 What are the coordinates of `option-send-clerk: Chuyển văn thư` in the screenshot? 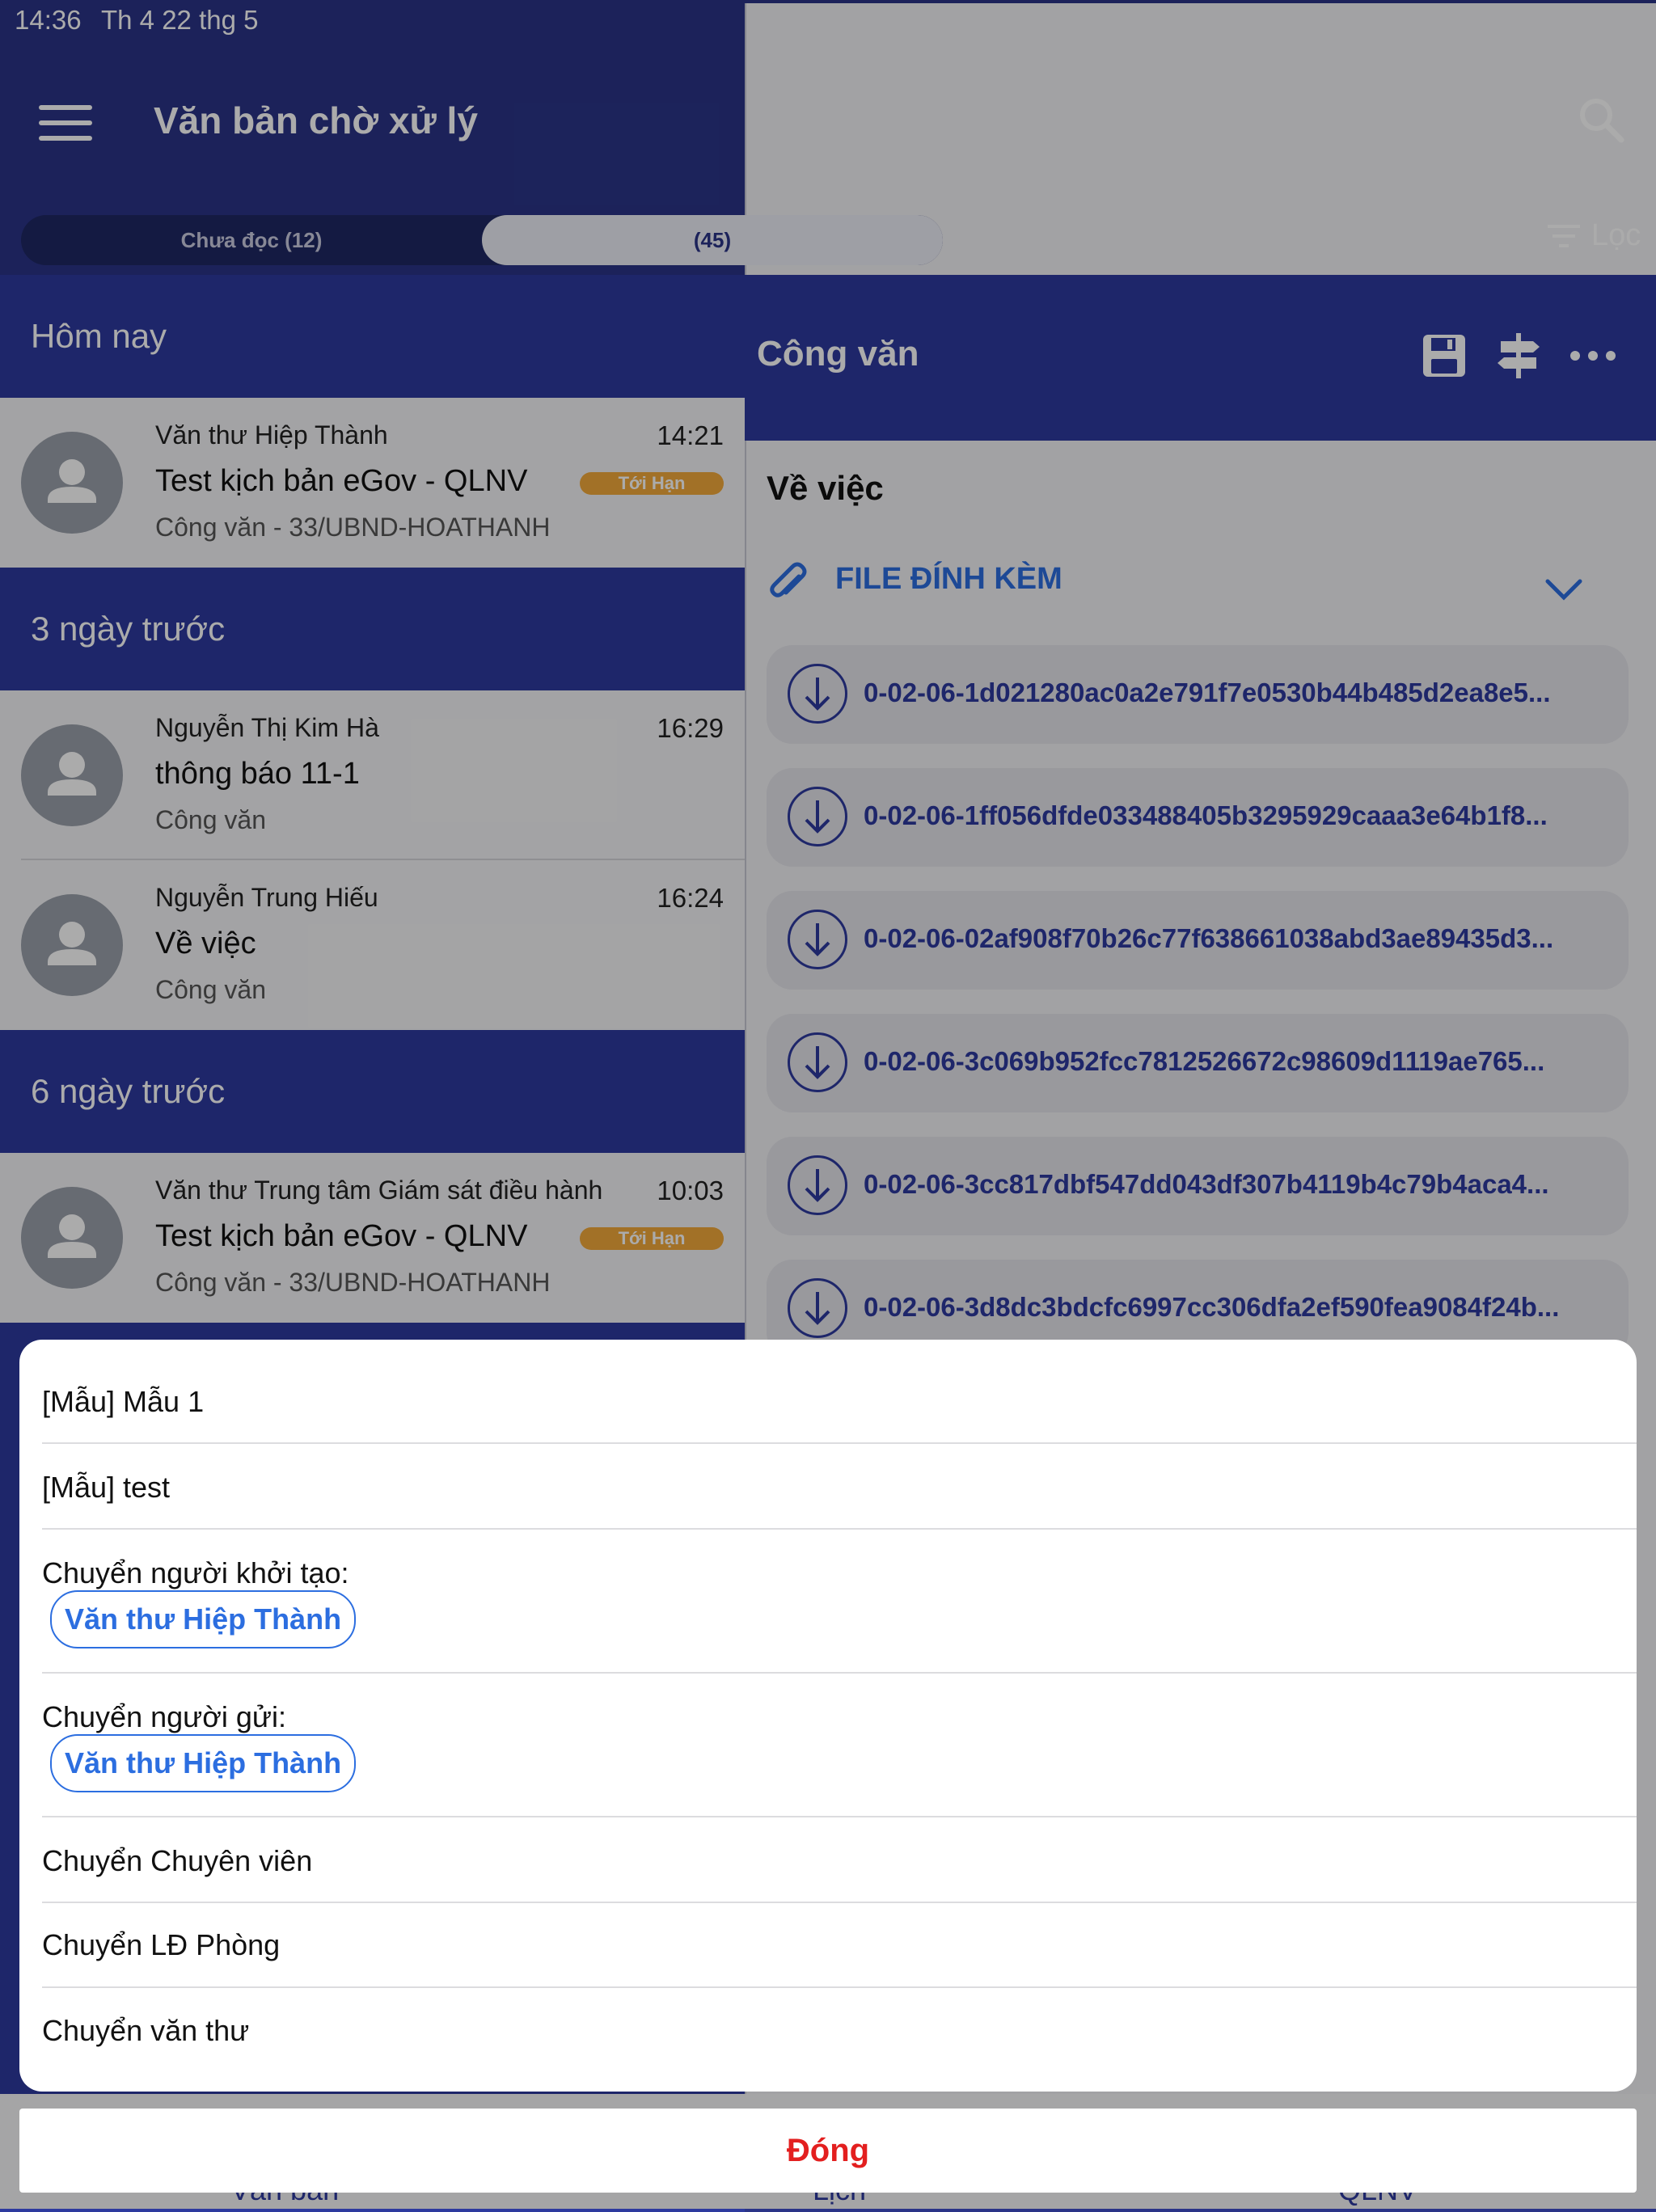 It's located at (839, 2031).